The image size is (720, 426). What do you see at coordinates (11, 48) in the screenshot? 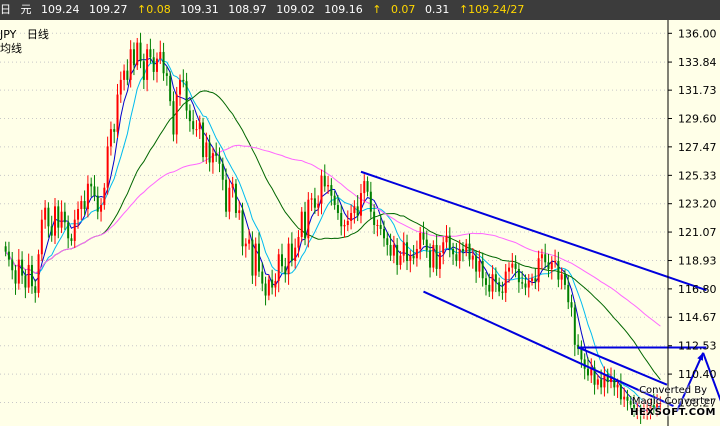
I see `ma-label: 均线` at bounding box center [11, 48].